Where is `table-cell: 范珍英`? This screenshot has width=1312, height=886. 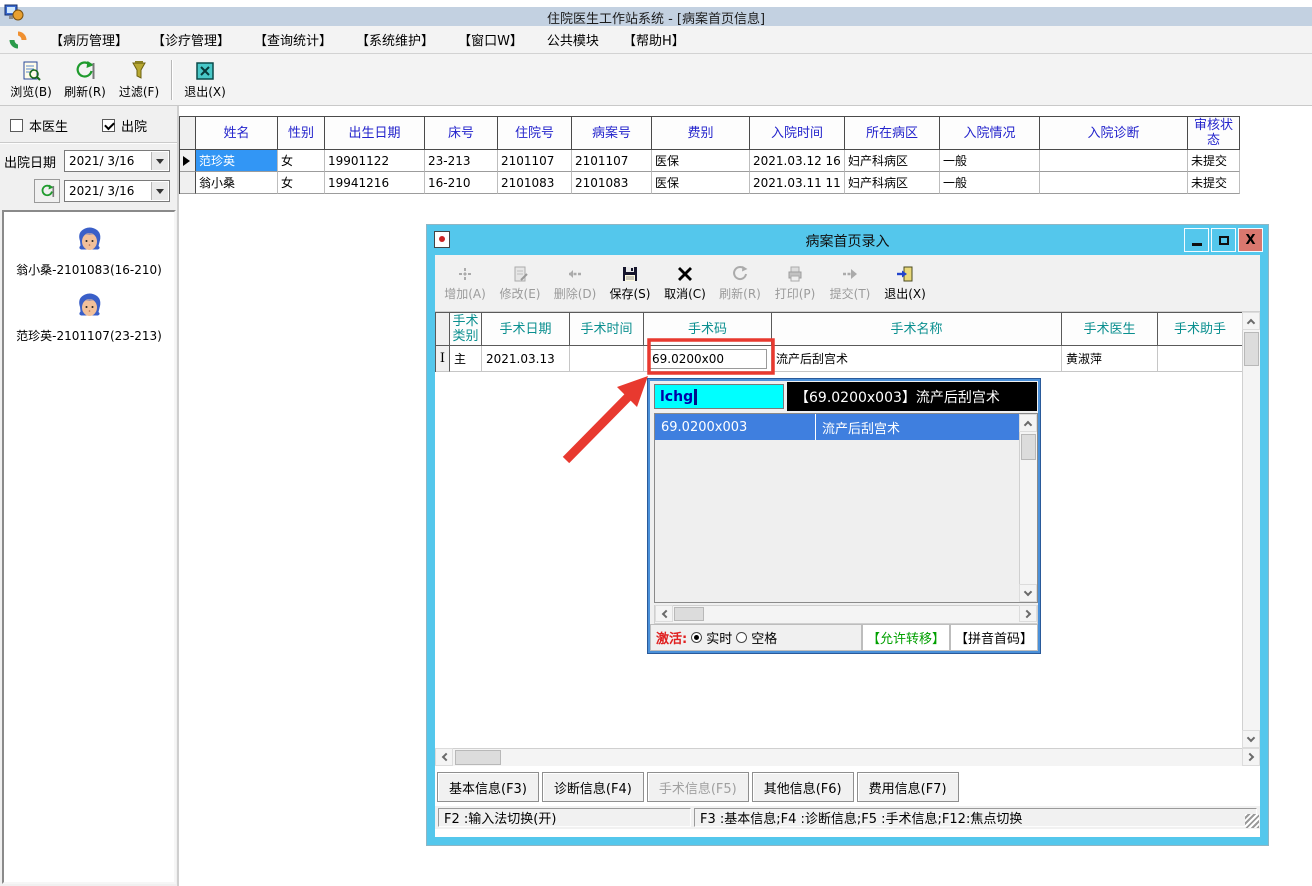
table-cell: 范珍英 is located at coordinates (237, 161).